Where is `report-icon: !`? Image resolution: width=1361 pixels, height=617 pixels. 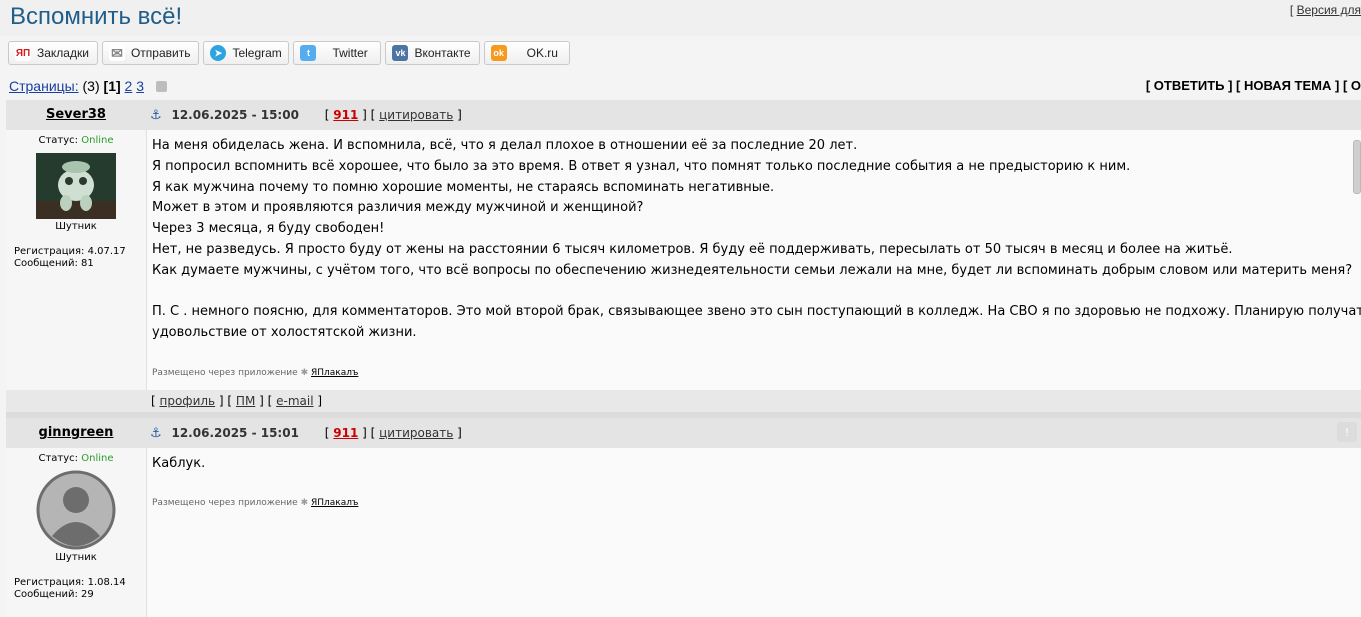
report-icon: ! is located at coordinates (1347, 432).